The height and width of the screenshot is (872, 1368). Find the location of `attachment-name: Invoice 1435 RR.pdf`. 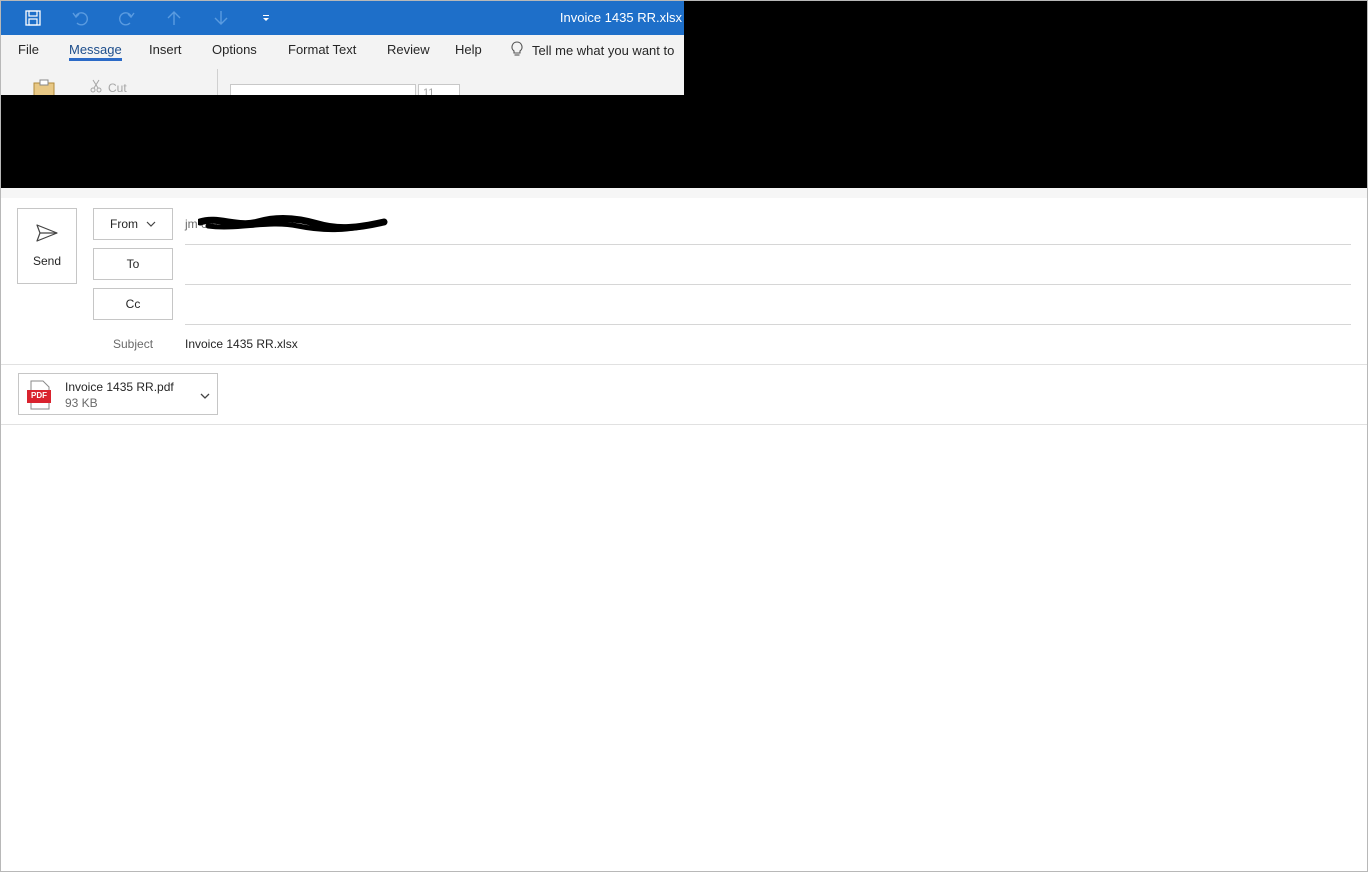

attachment-name: Invoice 1435 RR.pdf is located at coordinates (119, 387).